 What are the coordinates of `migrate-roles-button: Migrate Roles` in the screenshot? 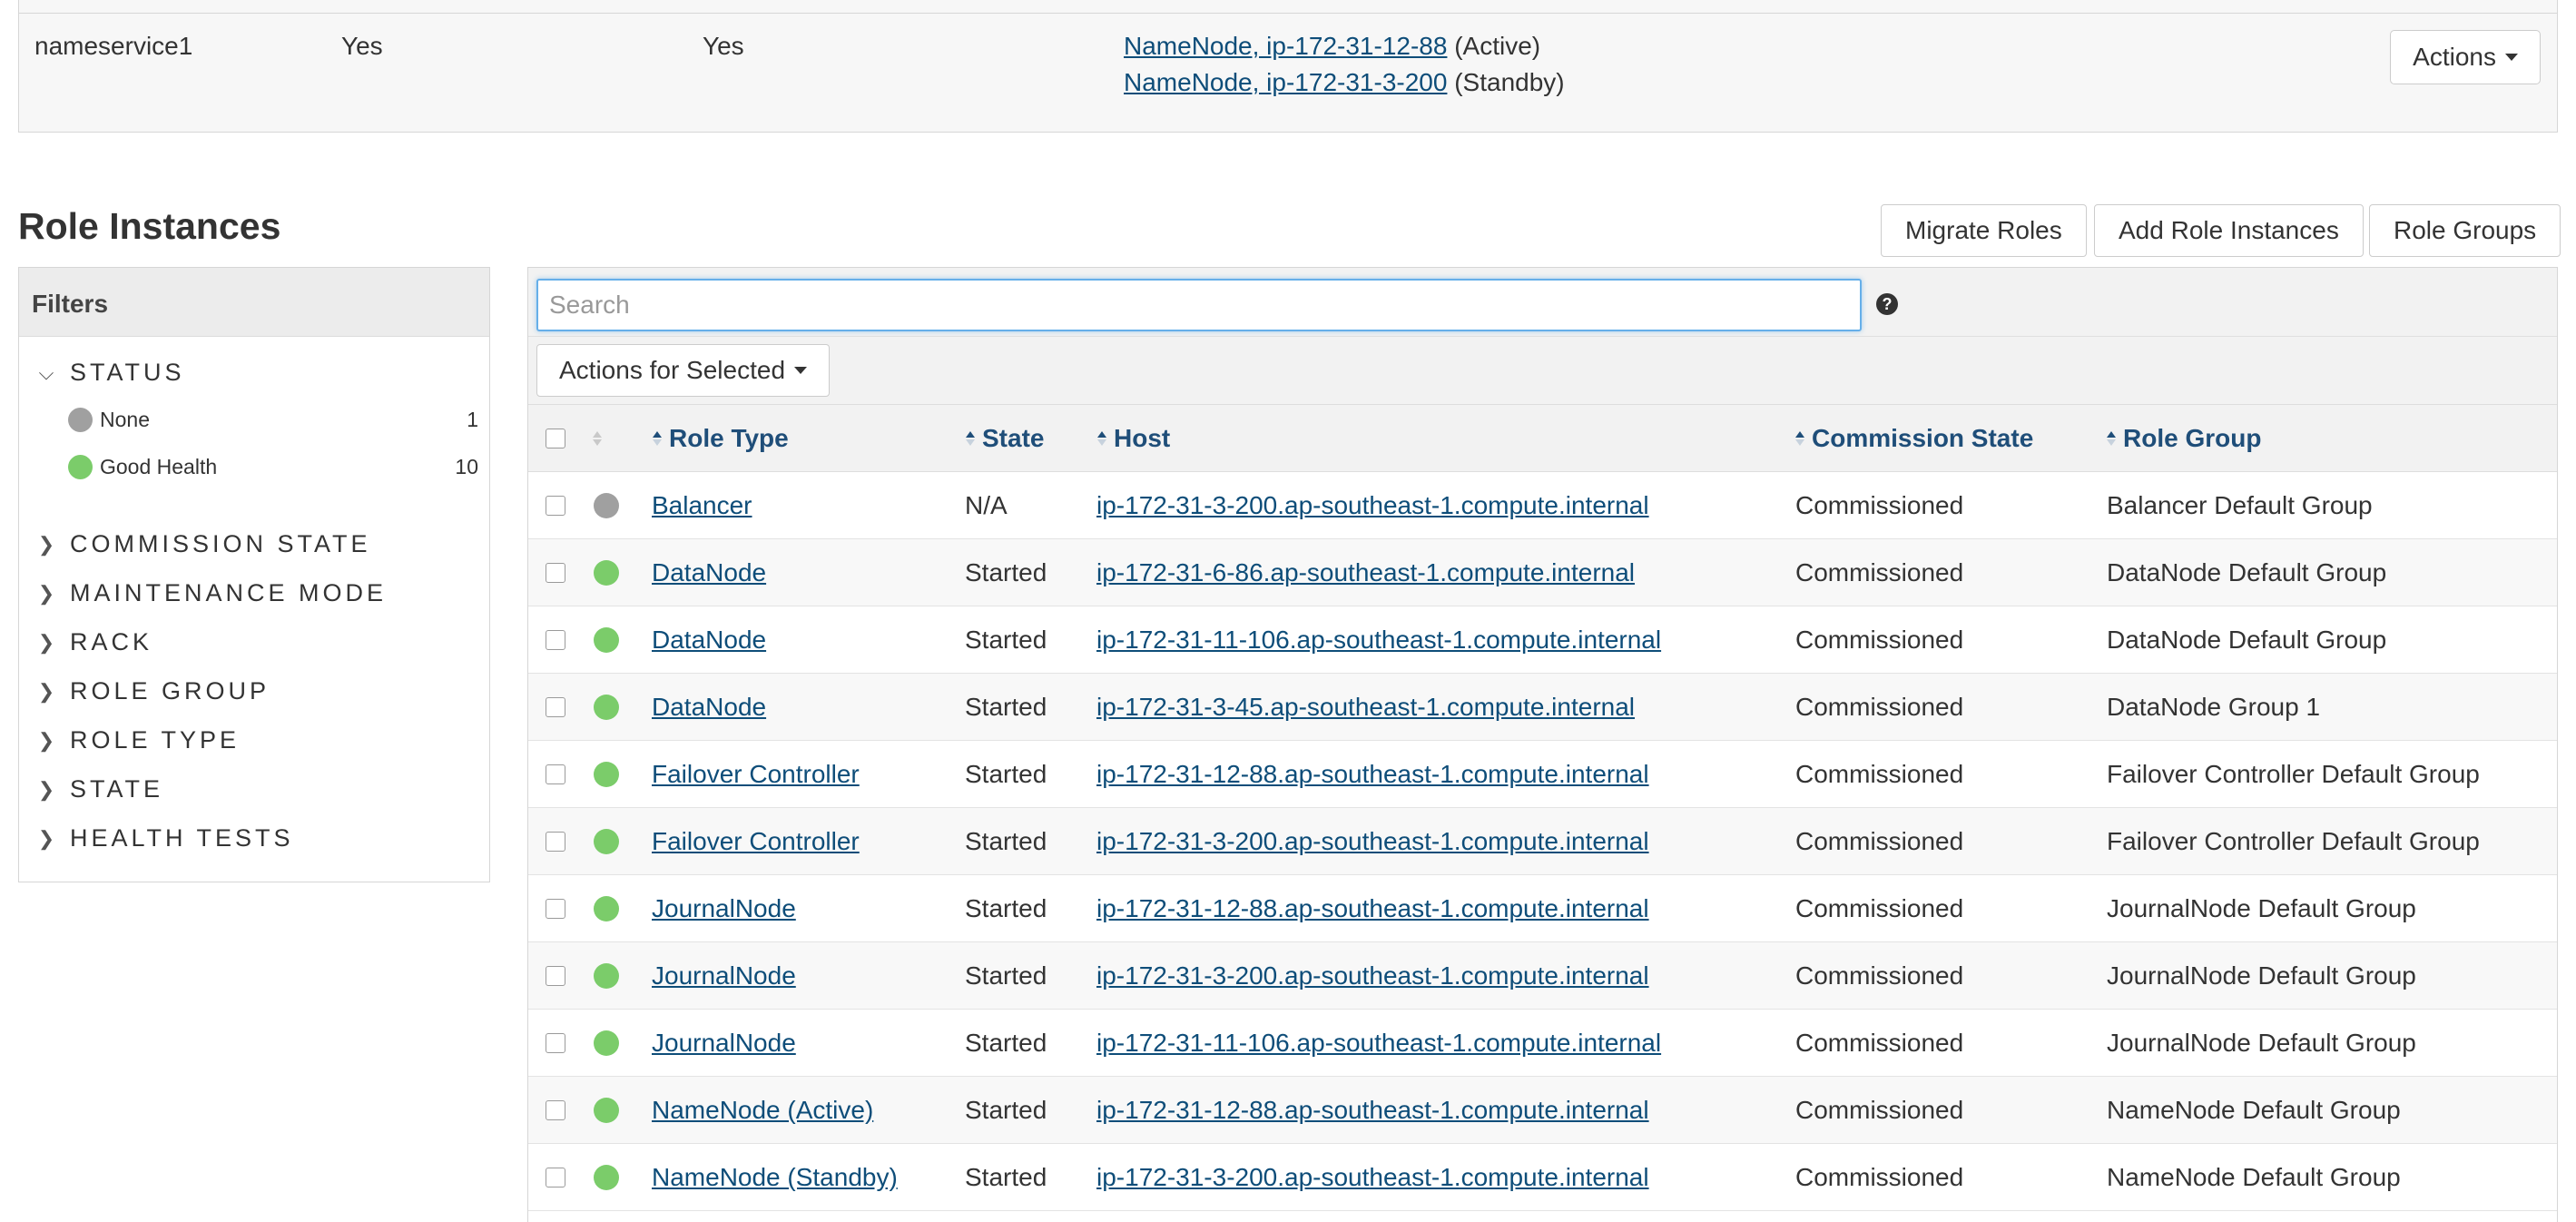 It's located at (1984, 230).